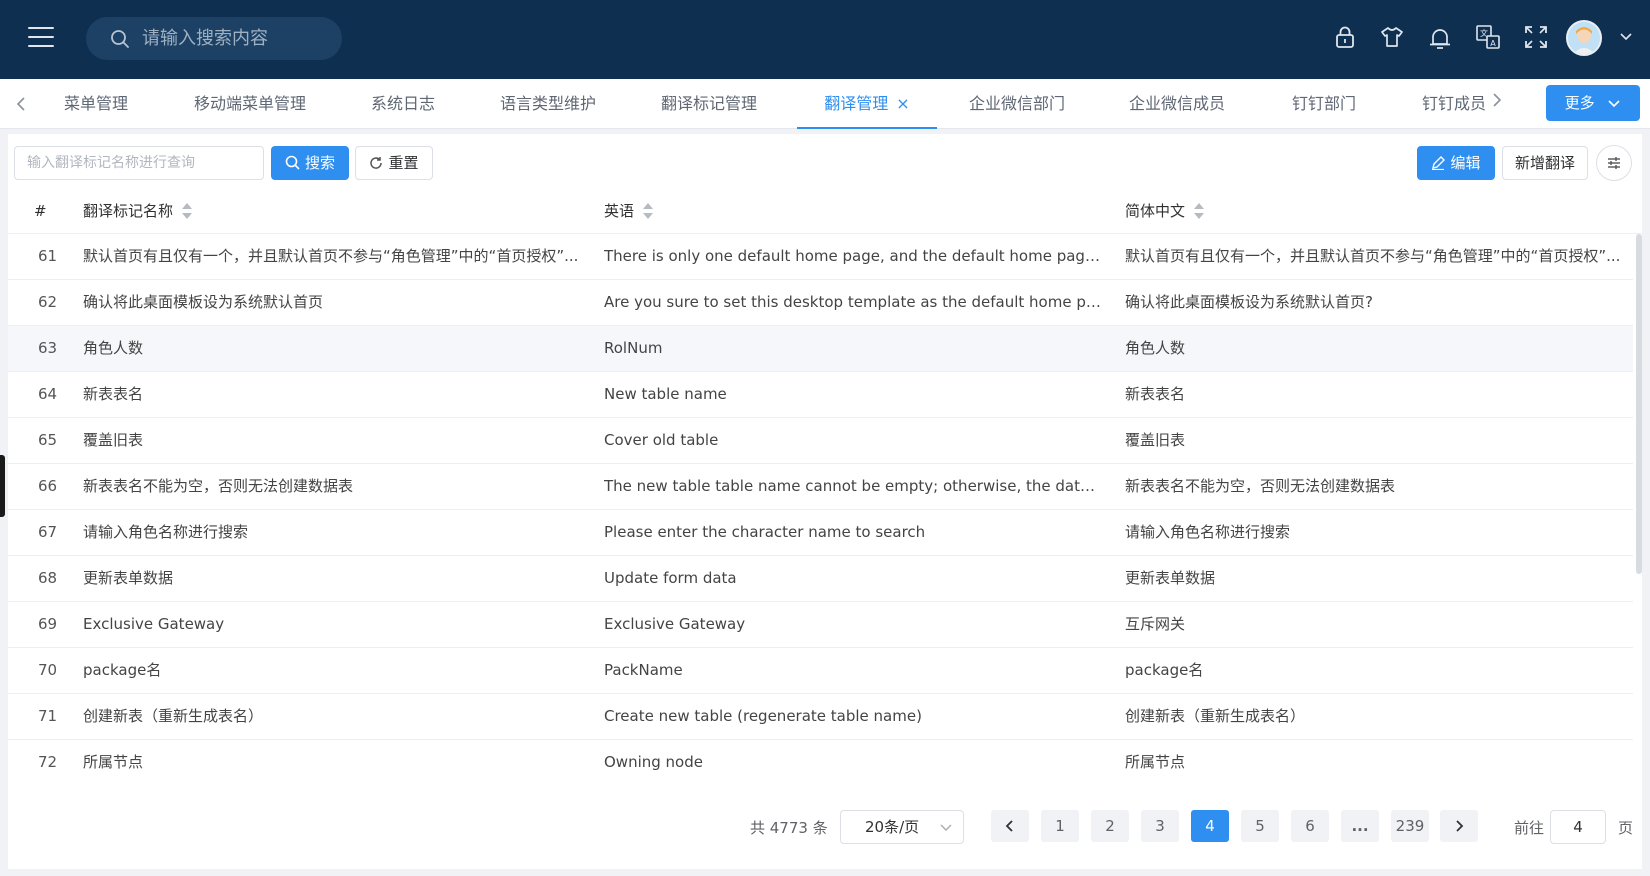 This screenshot has height=876, width=1650. I want to click on page-button: 5, so click(1260, 826).